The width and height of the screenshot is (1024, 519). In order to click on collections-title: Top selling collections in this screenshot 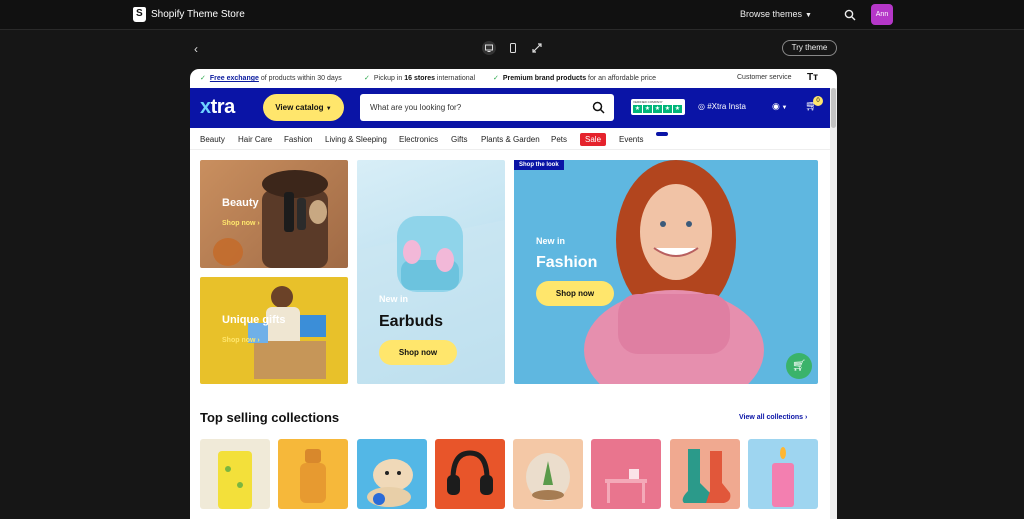, I will do `click(270, 417)`.